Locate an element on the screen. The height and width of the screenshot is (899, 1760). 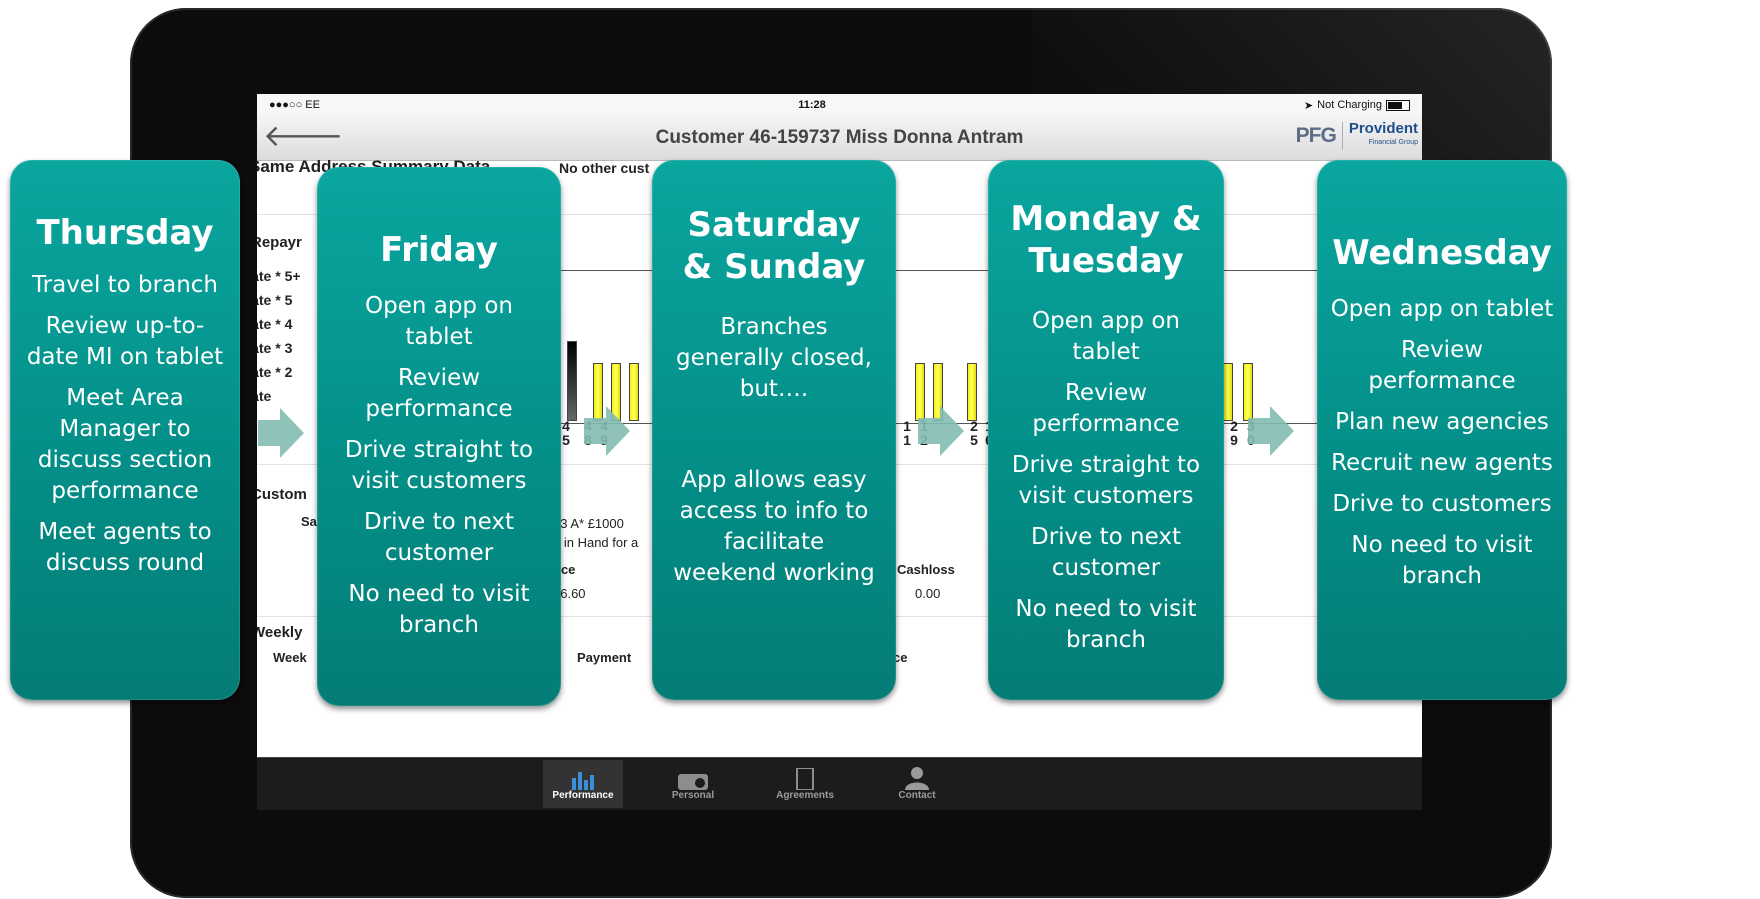
tab-contact: Contact is located at coordinates (917, 784).